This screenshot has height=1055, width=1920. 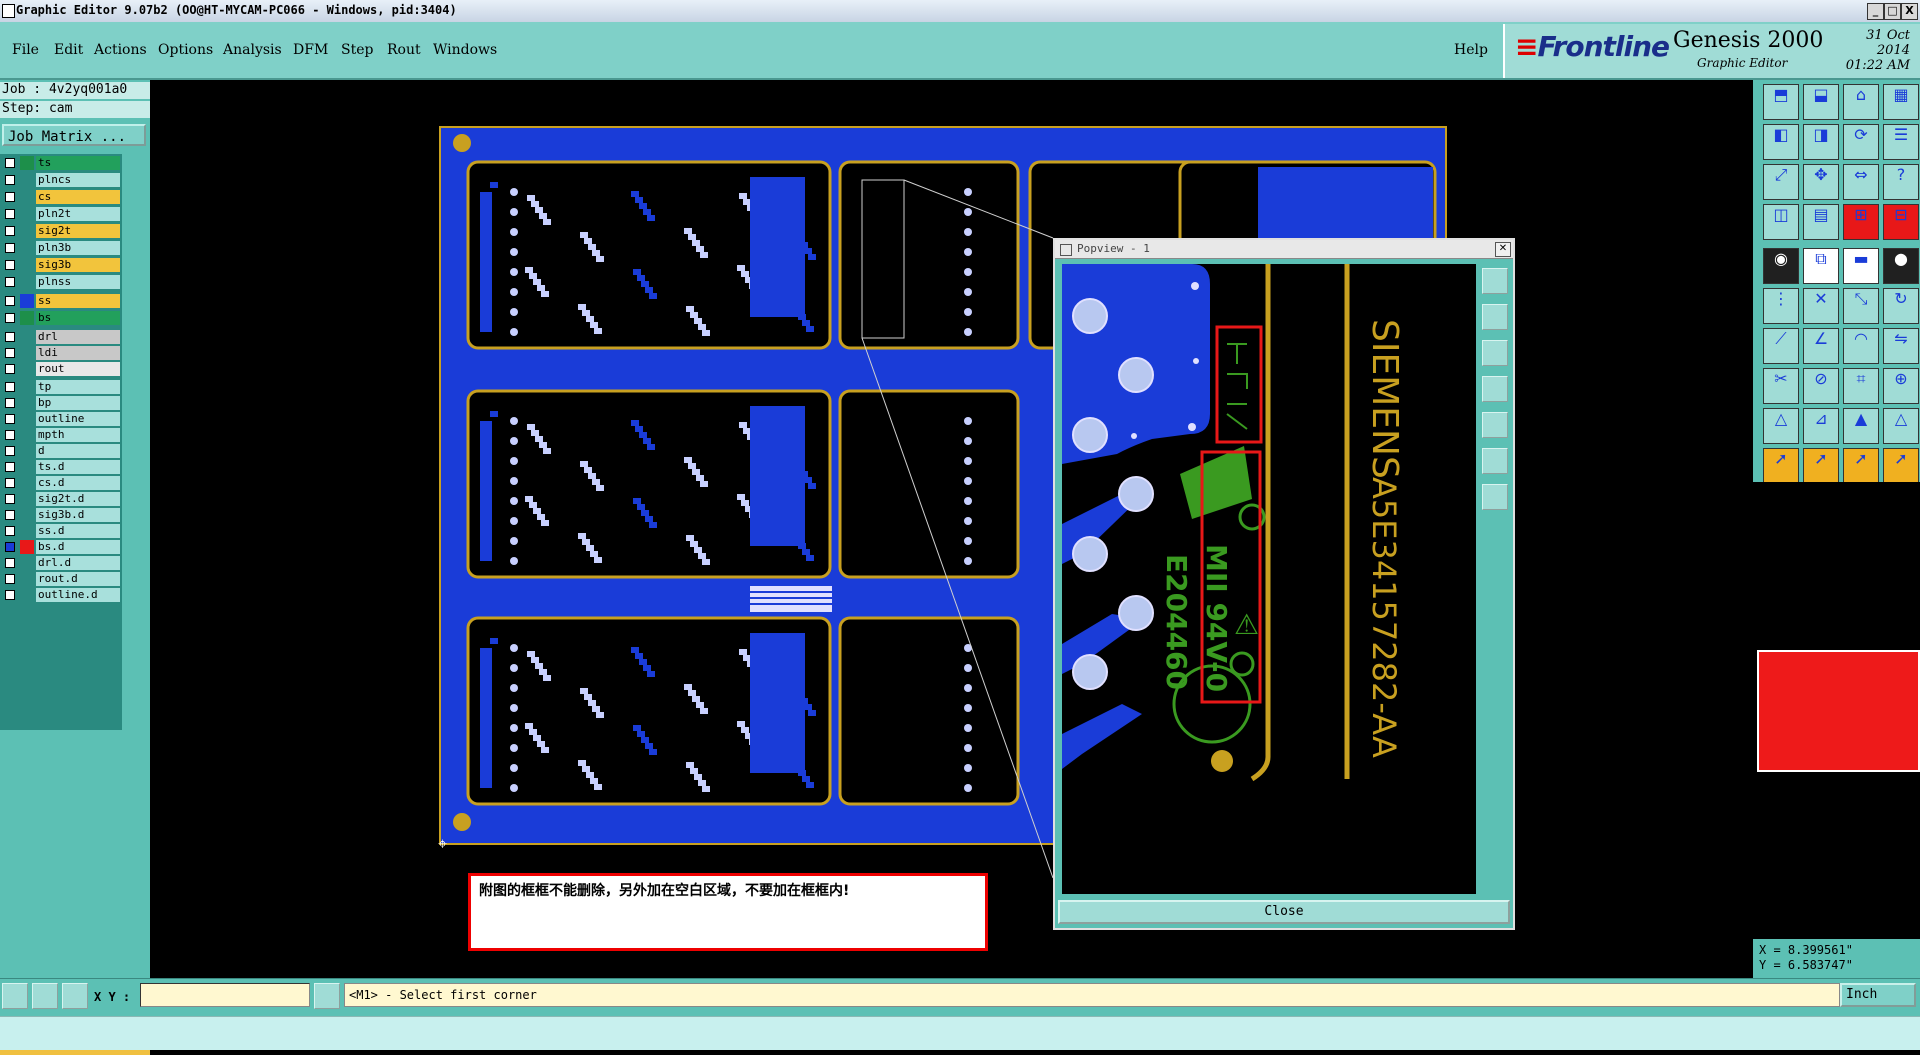 What do you see at coordinates (1901, 102) in the screenshot?
I see `window-icon: ▦` at bounding box center [1901, 102].